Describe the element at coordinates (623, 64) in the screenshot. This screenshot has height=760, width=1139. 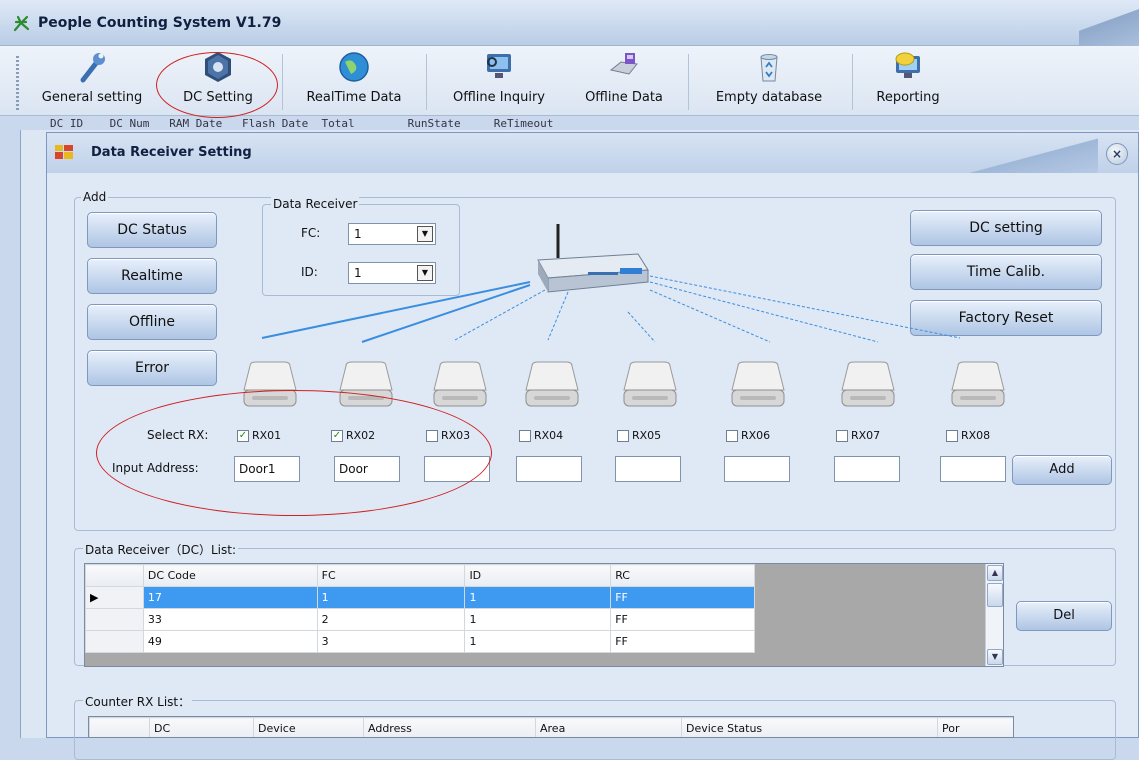
I see `disk-drive-icon` at that location.